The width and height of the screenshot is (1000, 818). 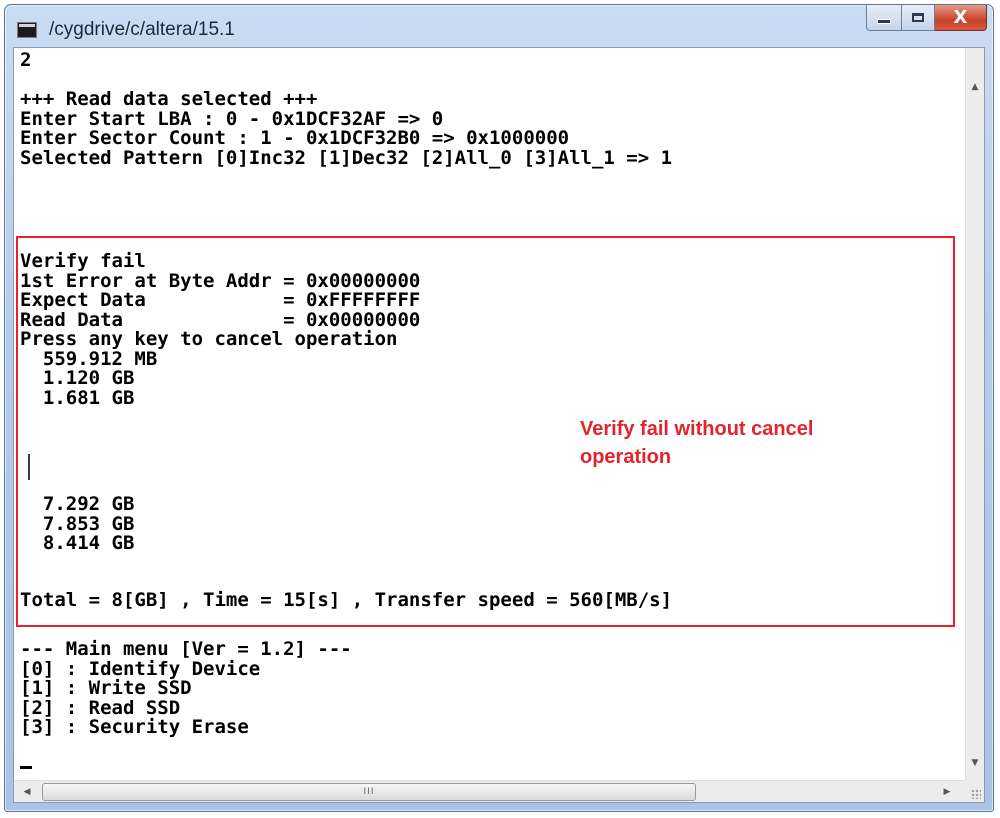 What do you see at coordinates (27, 791) in the screenshot?
I see `scroll-left-icon: ◀` at bounding box center [27, 791].